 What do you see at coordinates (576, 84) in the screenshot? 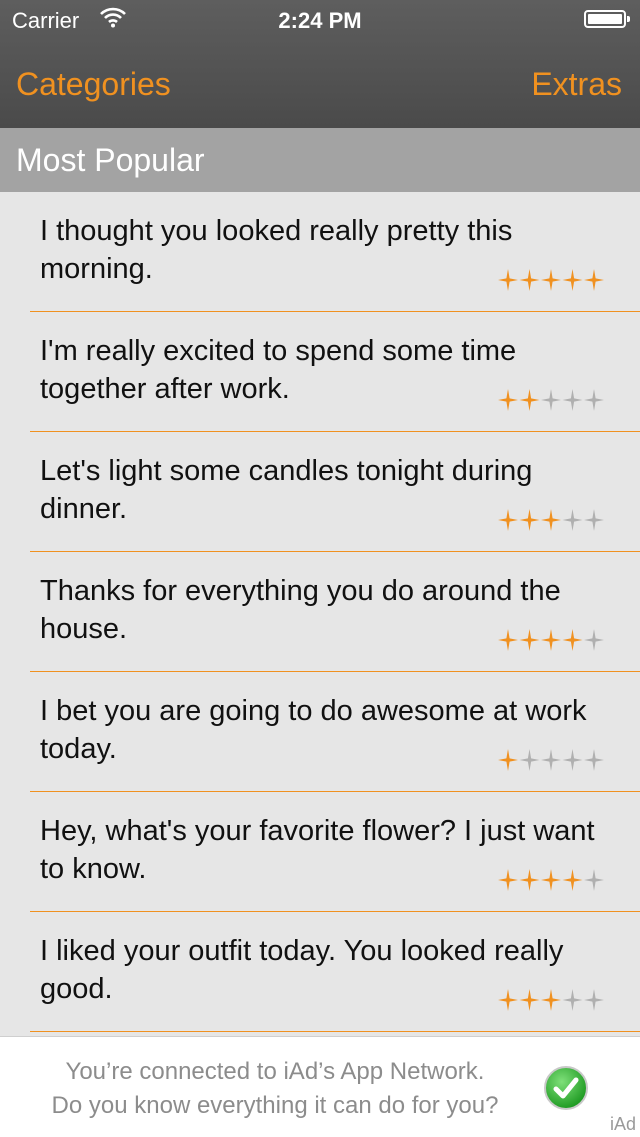
I see `extras-button: Extras` at bounding box center [576, 84].